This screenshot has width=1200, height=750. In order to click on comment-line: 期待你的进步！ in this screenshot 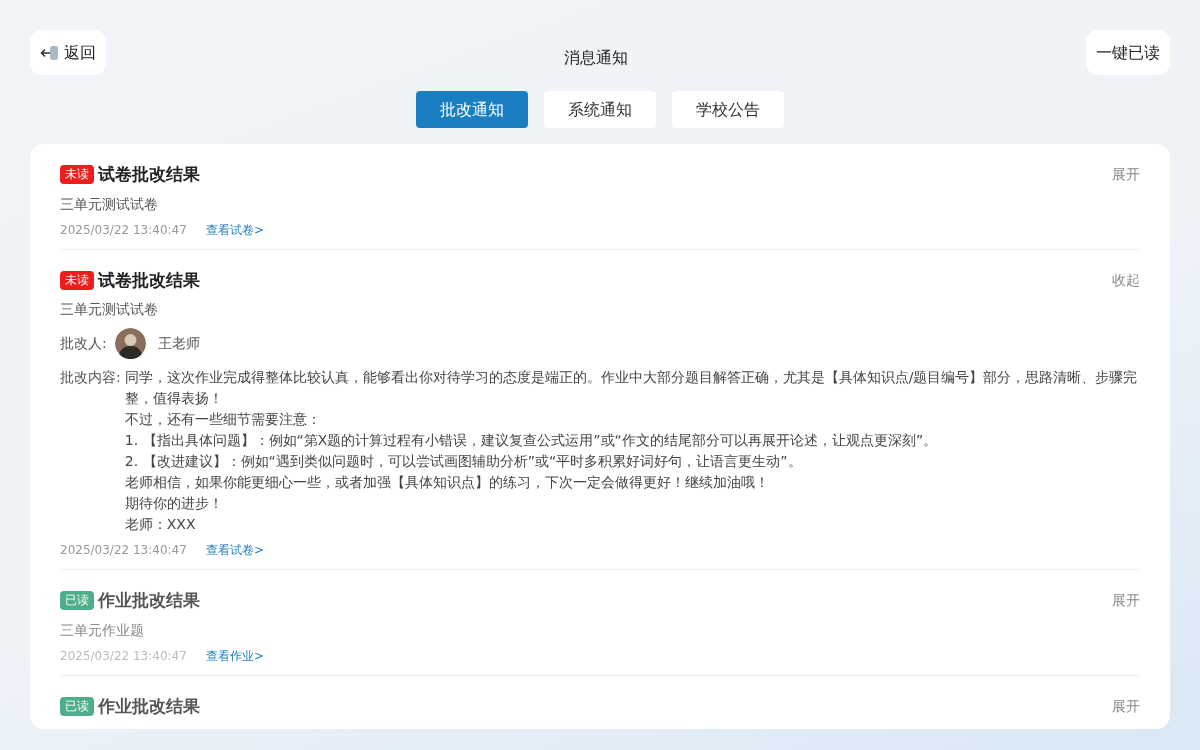, I will do `click(174, 503)`.